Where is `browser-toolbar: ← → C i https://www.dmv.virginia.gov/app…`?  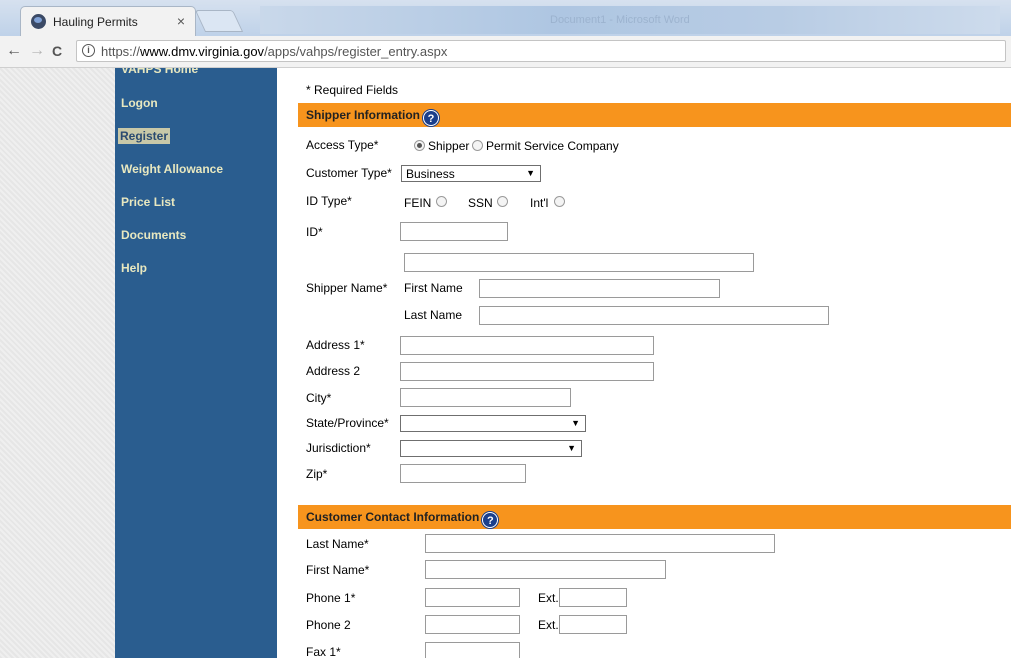 browser-toolbar: ← → C i https://www.dmv.virginia.gov/app… is located at coordinates (505, 52).